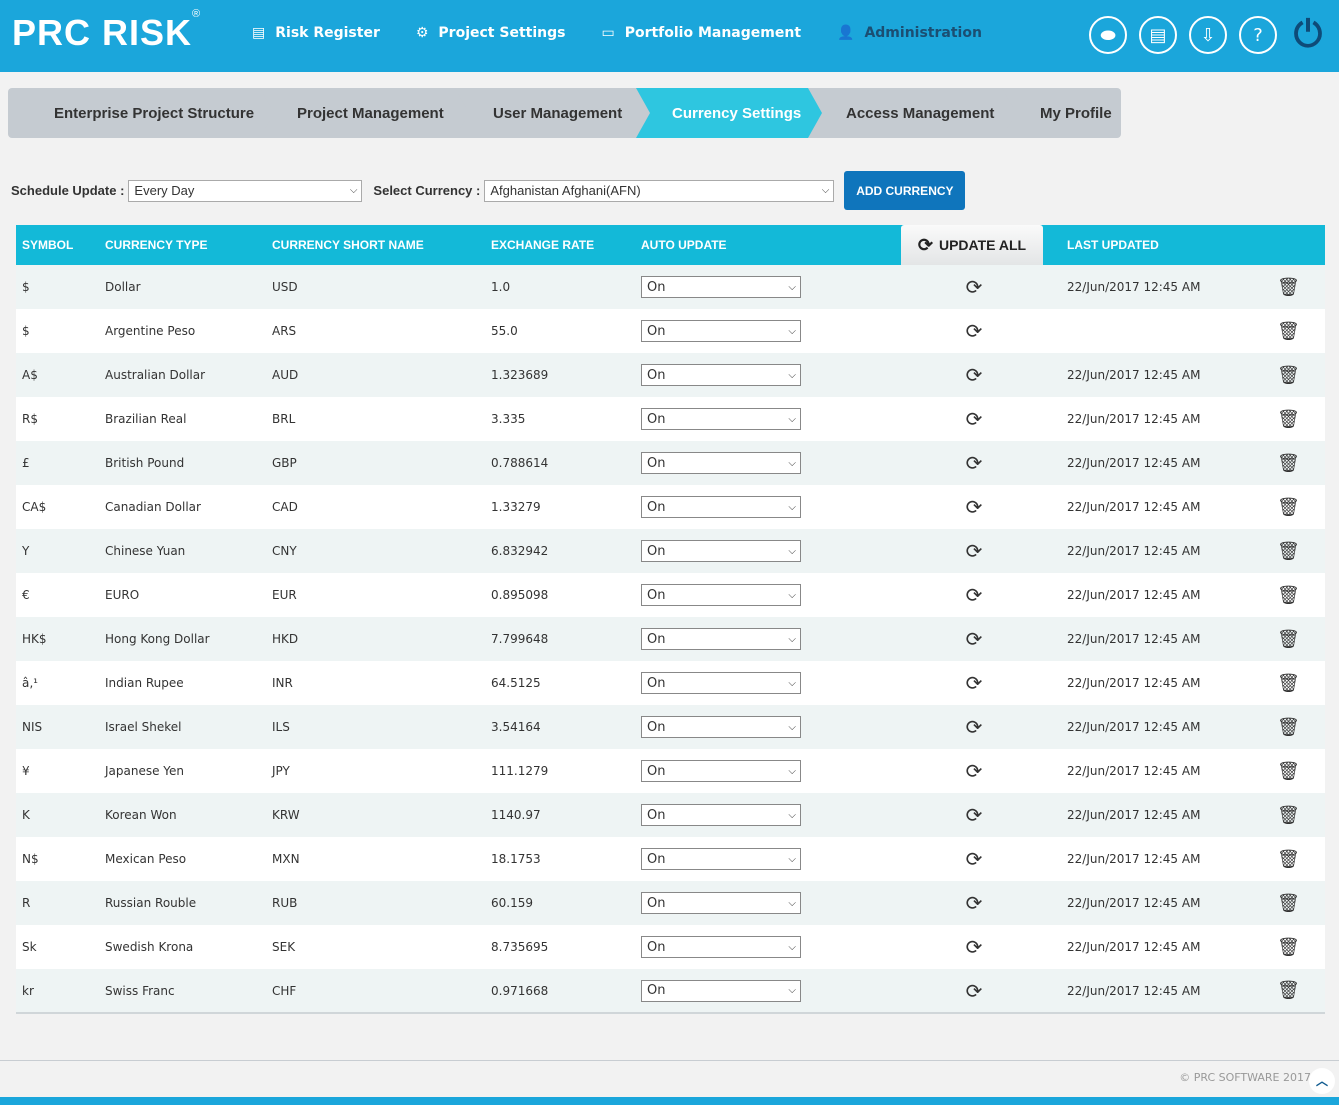  I want to click on nav-project-settings: ⚙ Project Settings, so click(491, 33).